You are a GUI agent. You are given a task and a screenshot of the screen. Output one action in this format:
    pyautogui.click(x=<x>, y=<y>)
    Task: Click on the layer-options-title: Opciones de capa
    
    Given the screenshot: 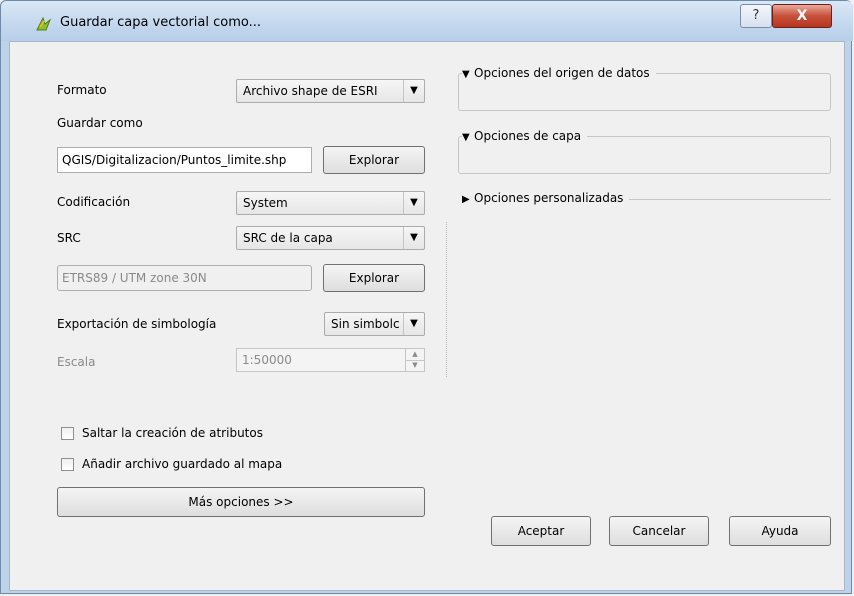 What is the action you would take?
    pyautogui.click(x=528, y=136)
    